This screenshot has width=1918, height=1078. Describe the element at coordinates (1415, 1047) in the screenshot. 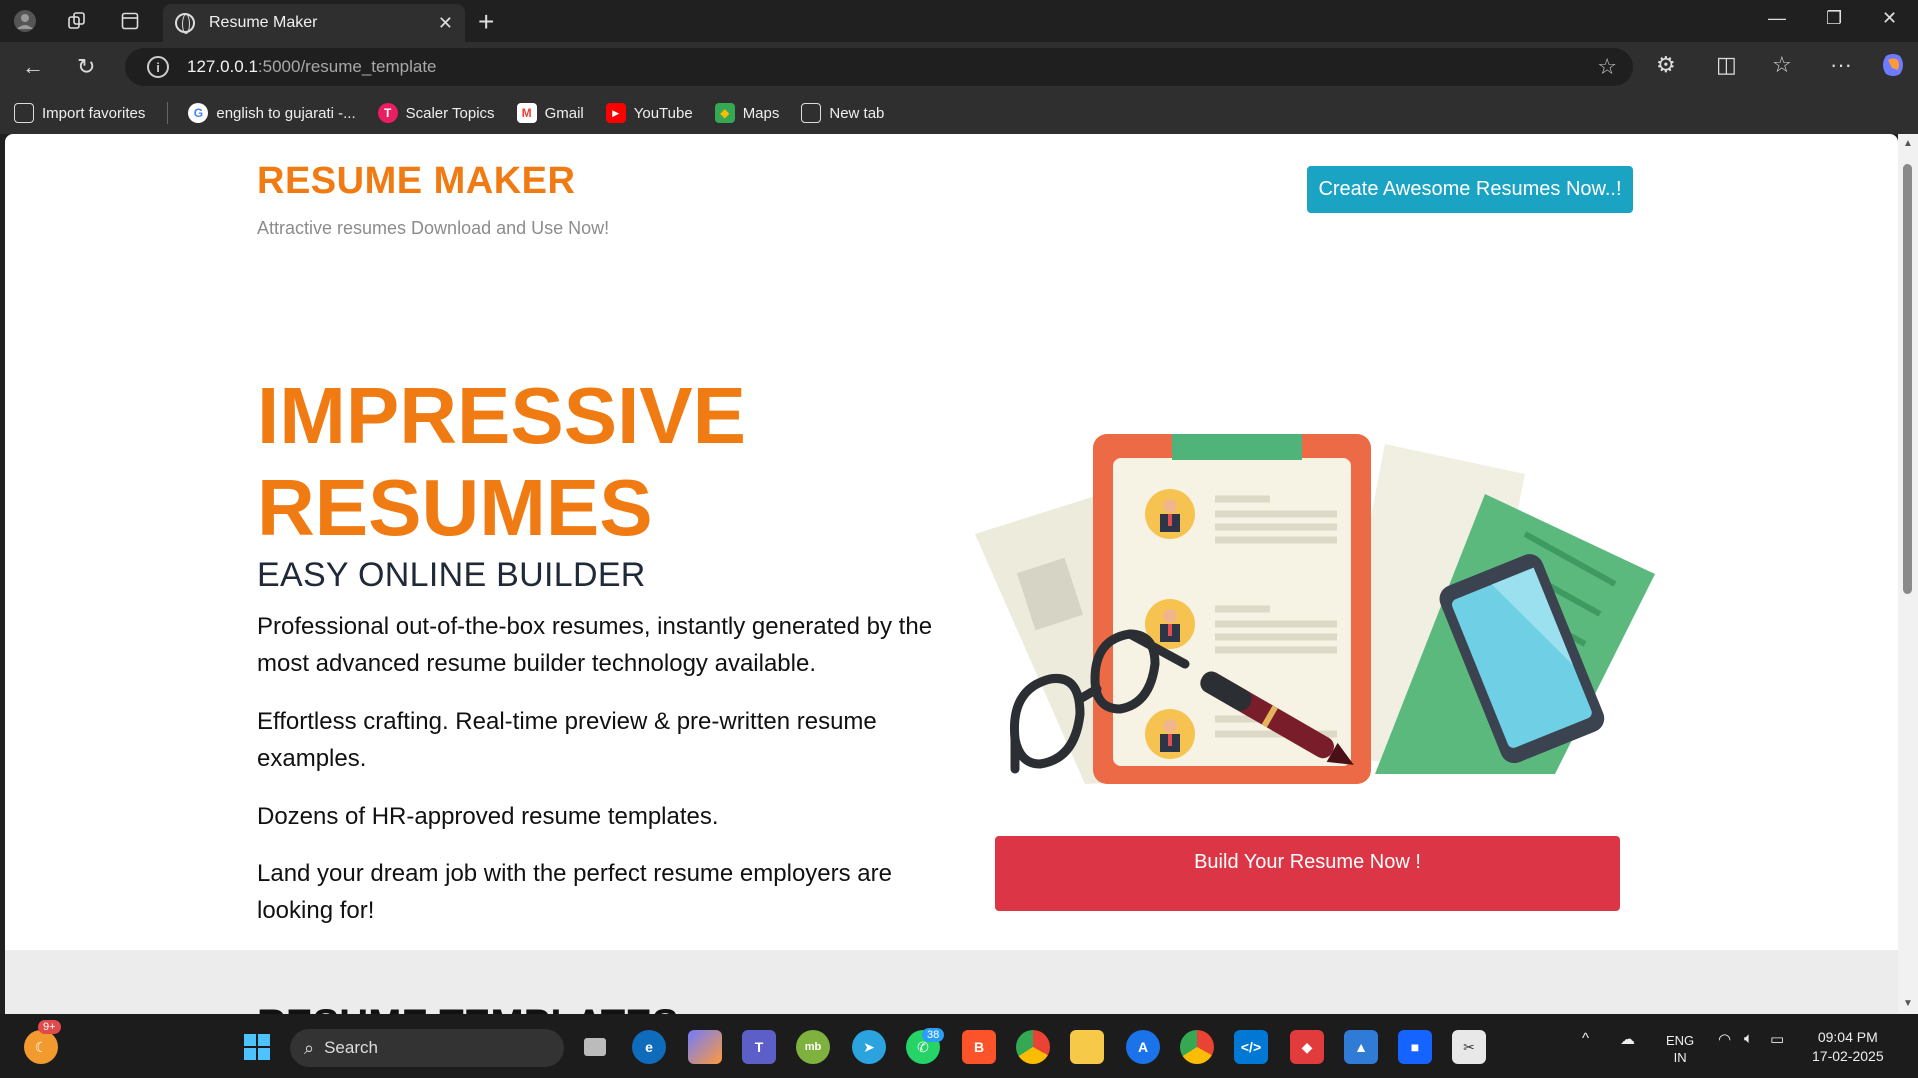

I see `planner-icon: ■` at that location.